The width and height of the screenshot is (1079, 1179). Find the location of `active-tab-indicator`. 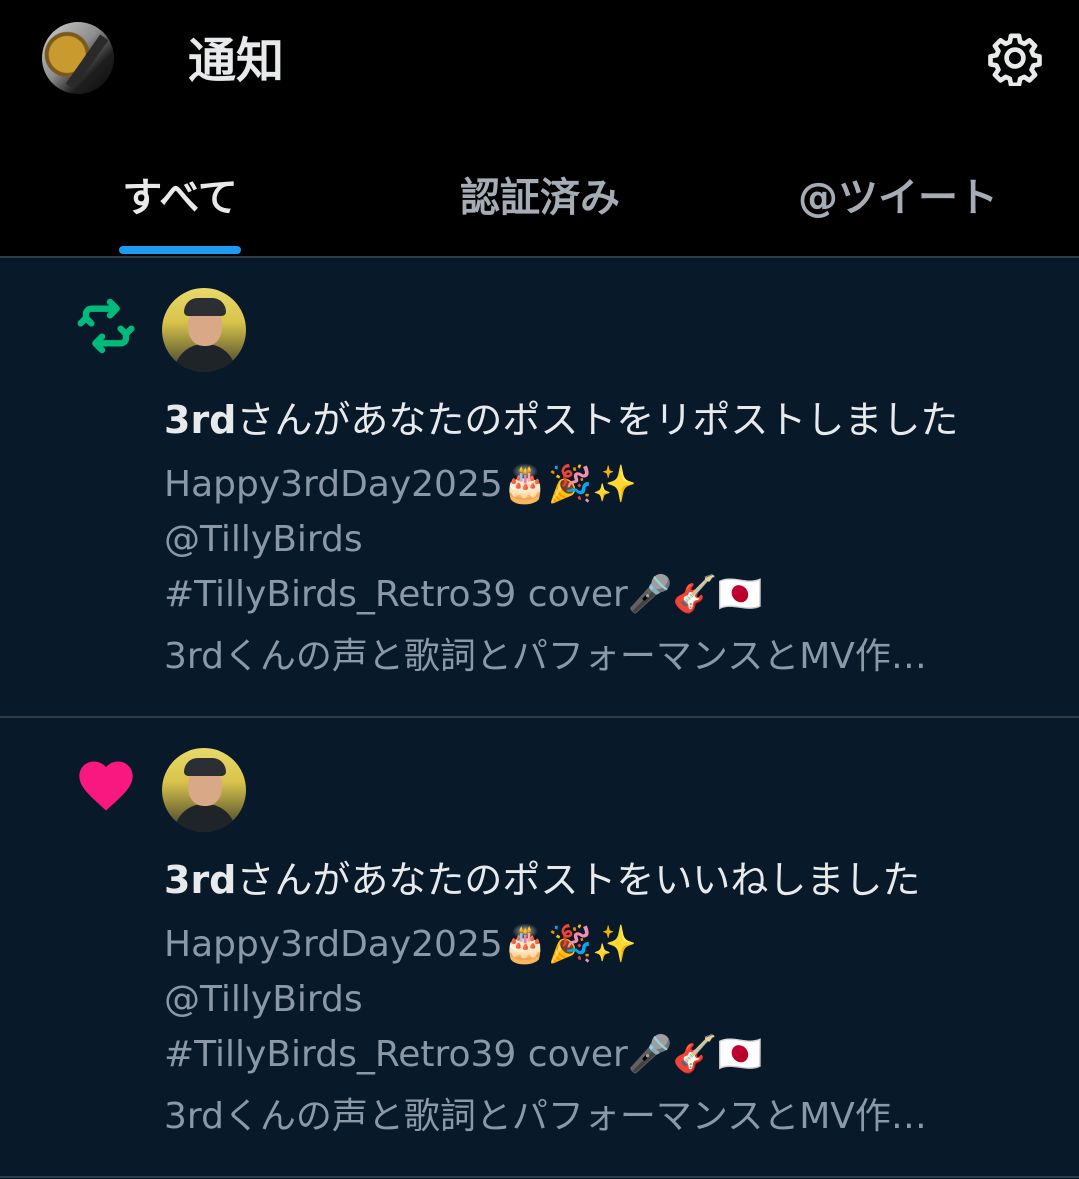

active-tab-indicator is located at coordinates (180, 250).